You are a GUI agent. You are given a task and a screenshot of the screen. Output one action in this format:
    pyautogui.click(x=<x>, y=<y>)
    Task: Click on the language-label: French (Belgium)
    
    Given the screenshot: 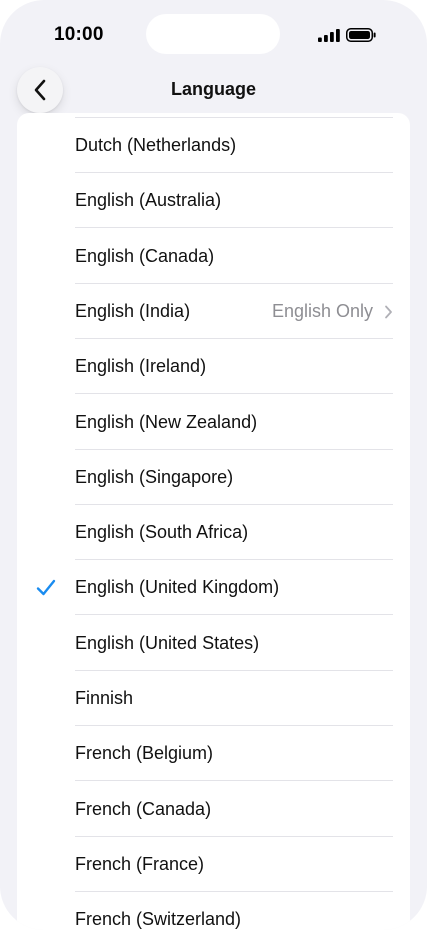 What is the action you would take?
    pyautogui.click(x=144, y=753)
    